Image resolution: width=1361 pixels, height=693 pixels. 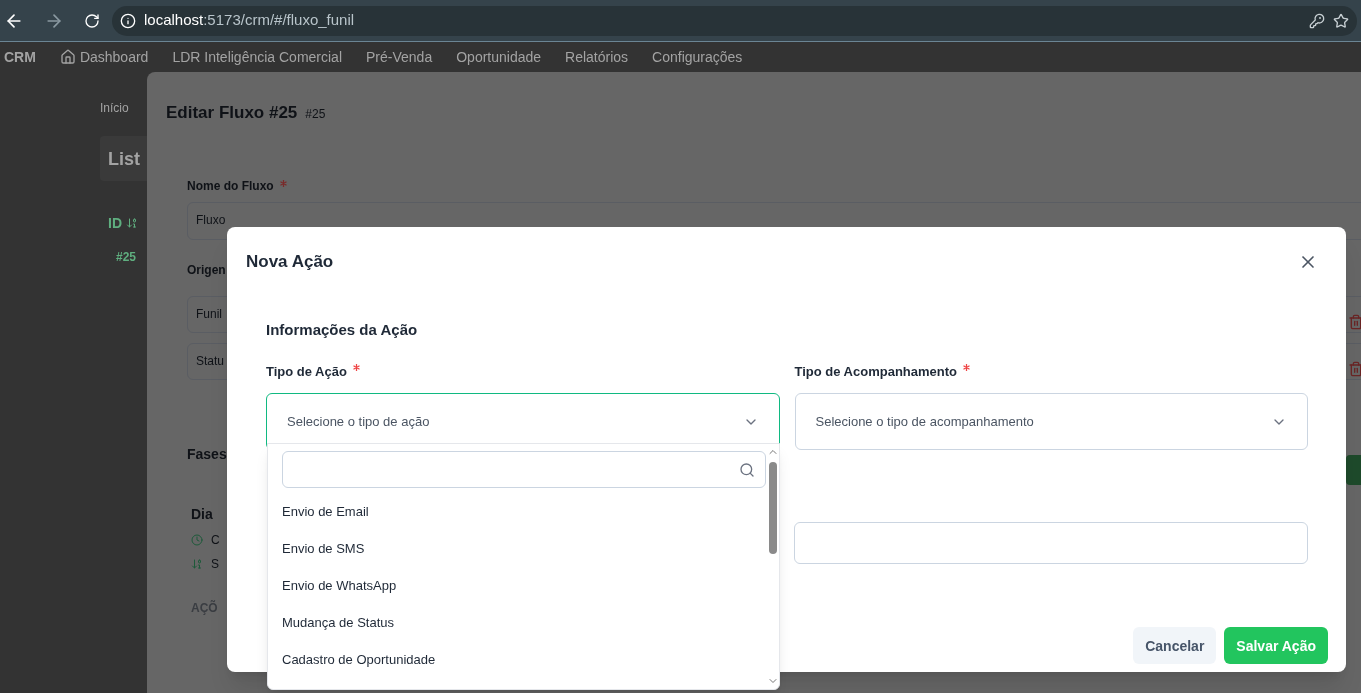 I want to click on key-icon, so click(x=1317, y=20).